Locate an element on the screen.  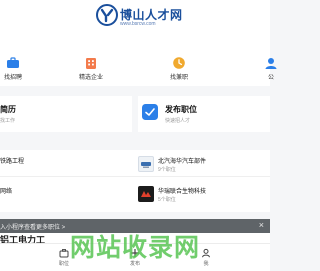
action-cards: 简历 找工作 发布职位 快速招人才 is located at coordinates (135, 114).